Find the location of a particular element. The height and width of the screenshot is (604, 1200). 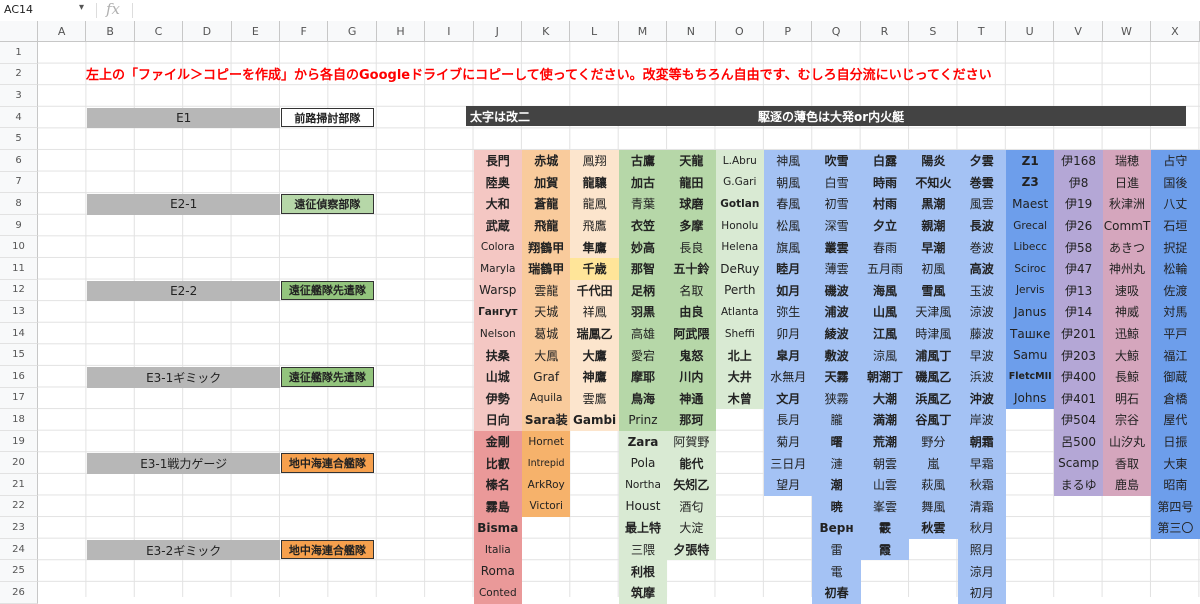

ship-cell: 朝霜 is located at coordinates (981, 441).